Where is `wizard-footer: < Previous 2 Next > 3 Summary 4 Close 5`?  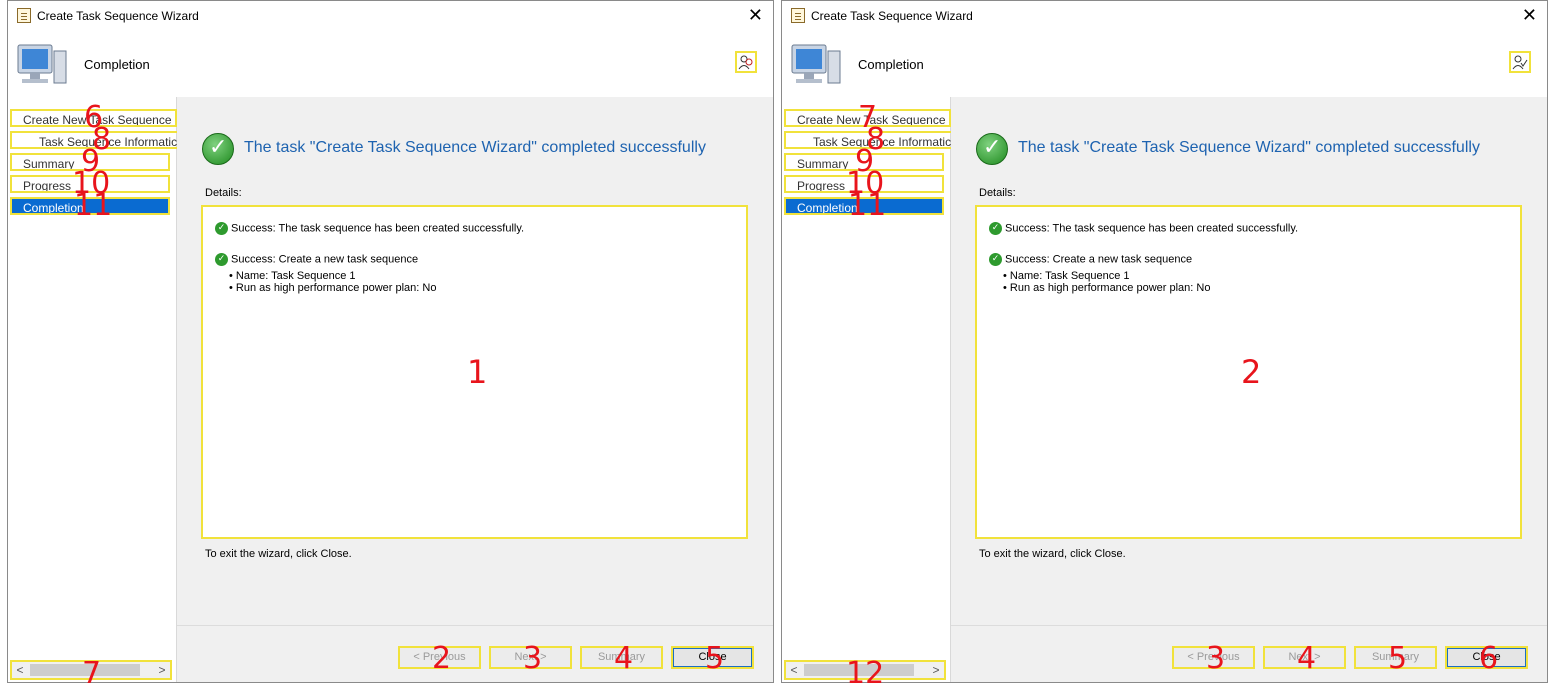 wizard-footer: < Previous 2 Next > 3 Summary 4 Close 5 is located at coordinates (475, 653).